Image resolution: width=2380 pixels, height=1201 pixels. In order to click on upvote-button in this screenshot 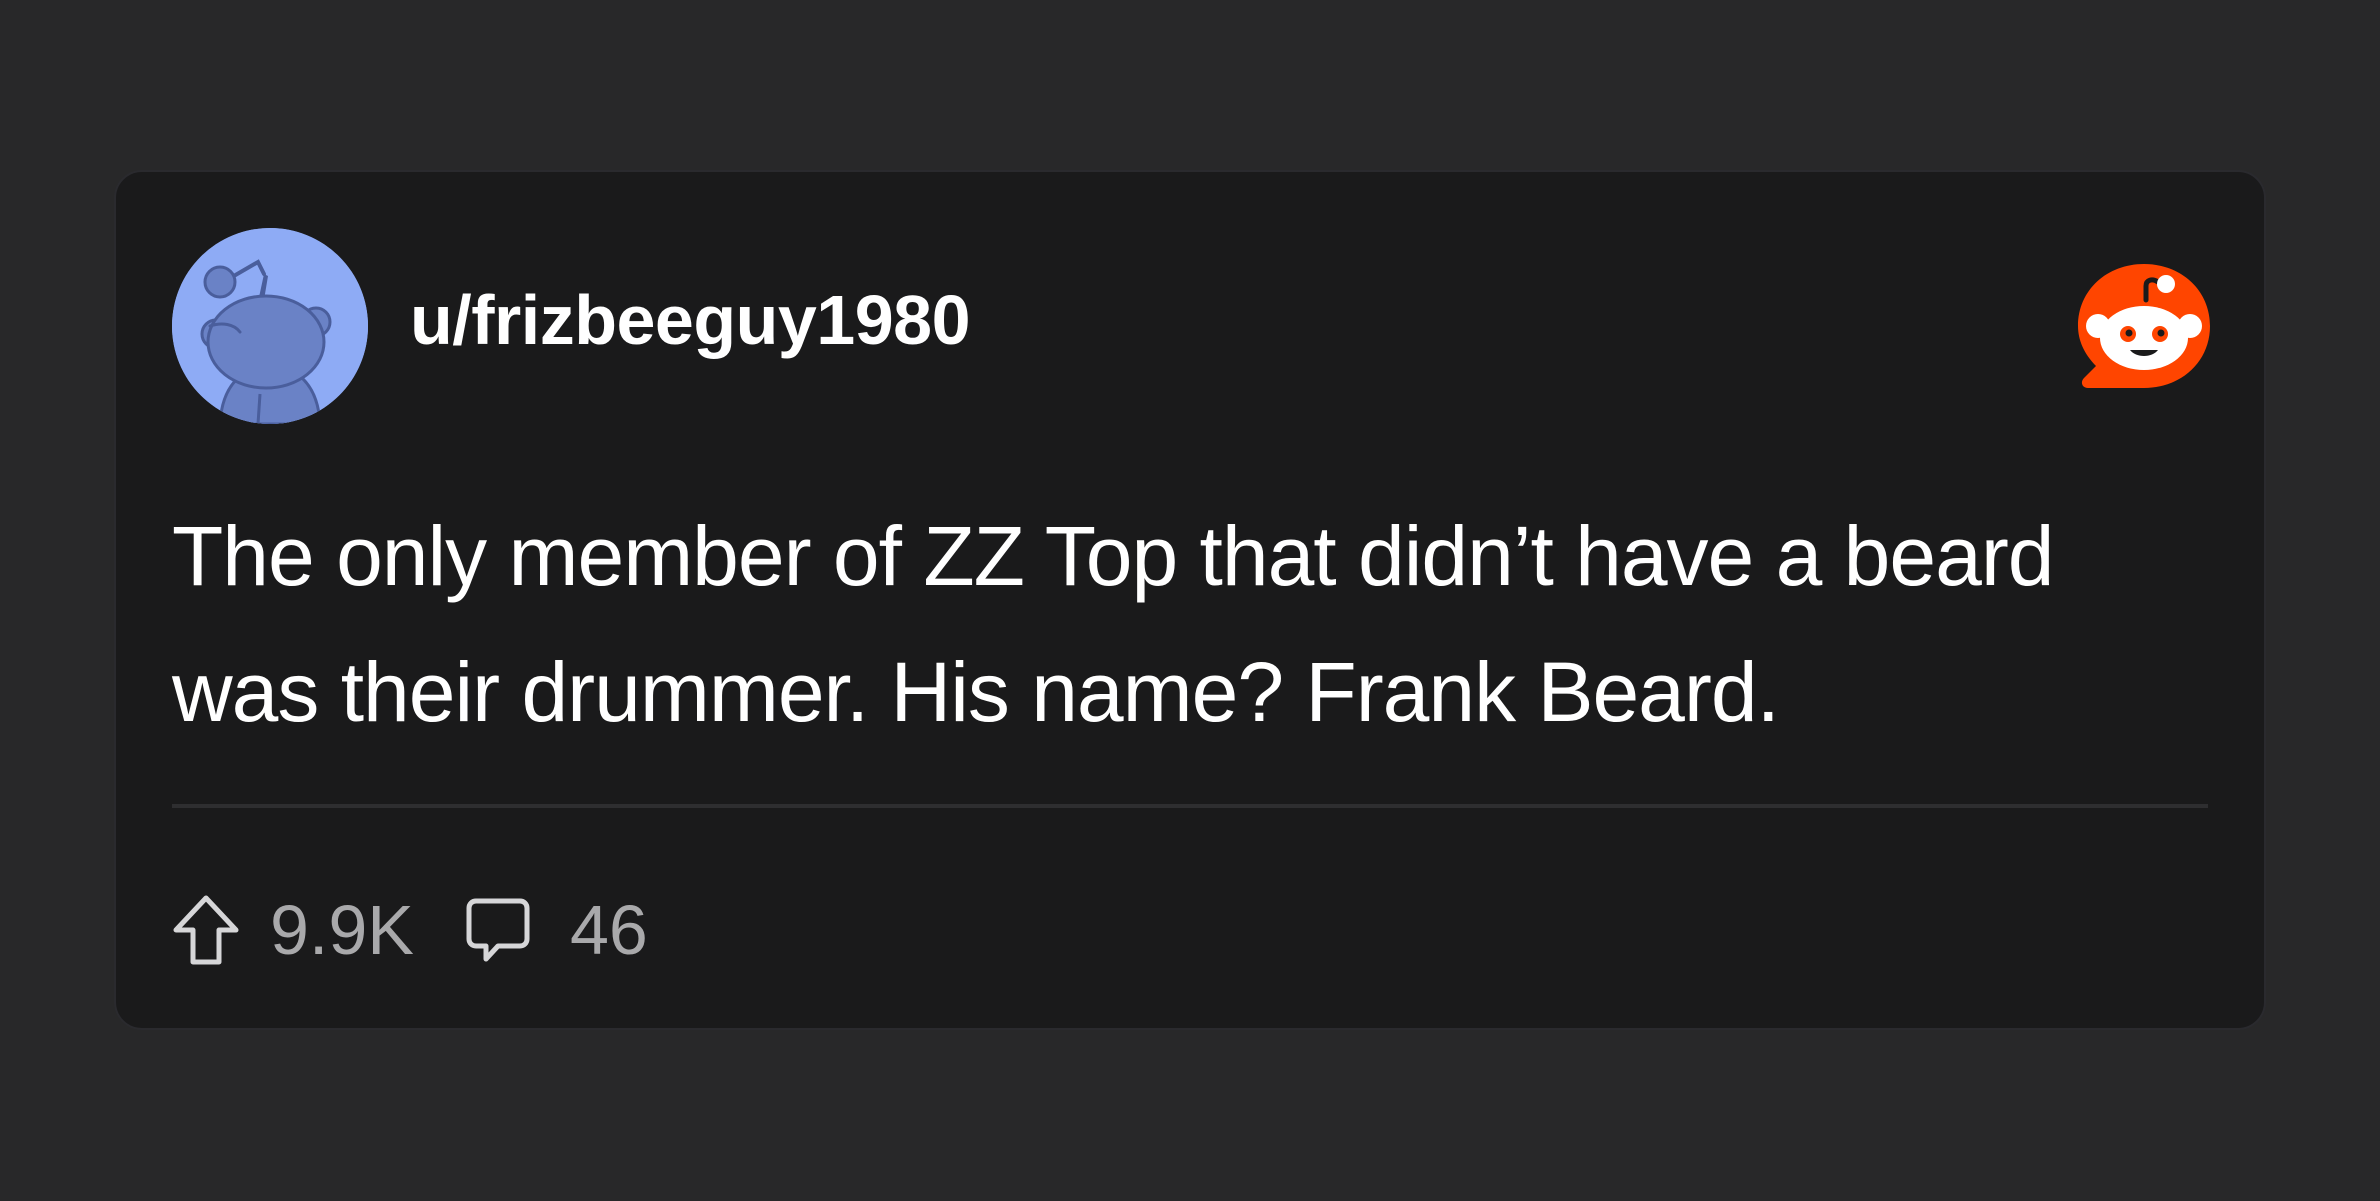, I will do `click(206, 930)`.